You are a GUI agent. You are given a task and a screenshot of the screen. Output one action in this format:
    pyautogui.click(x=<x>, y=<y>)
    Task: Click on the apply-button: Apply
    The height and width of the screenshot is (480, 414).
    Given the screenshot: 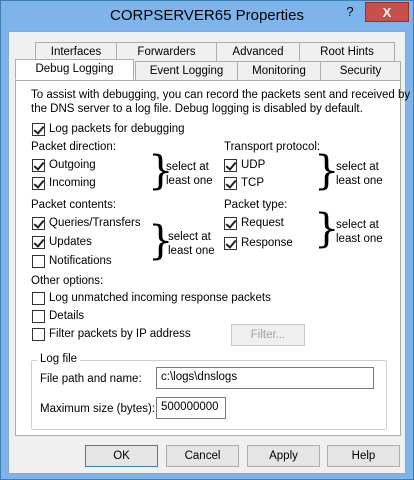 What is the action you would take?
    pyautogui.click(x=283, y=456)
    